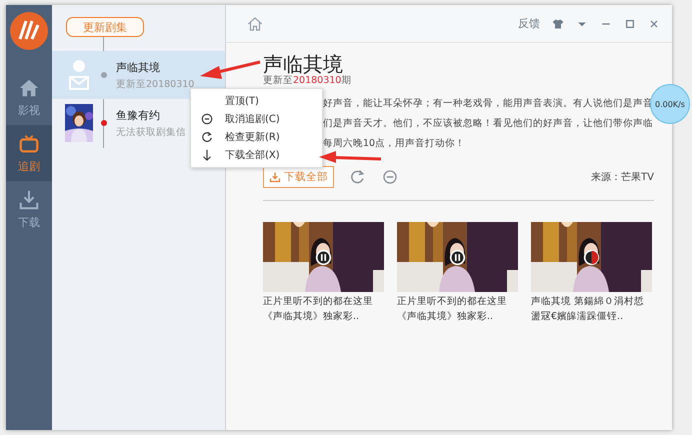 The width and height of the screenshot is (692, 435). Describe the element at coordinates (654, 24) in the screenshot. I see `close-icon` at that location.